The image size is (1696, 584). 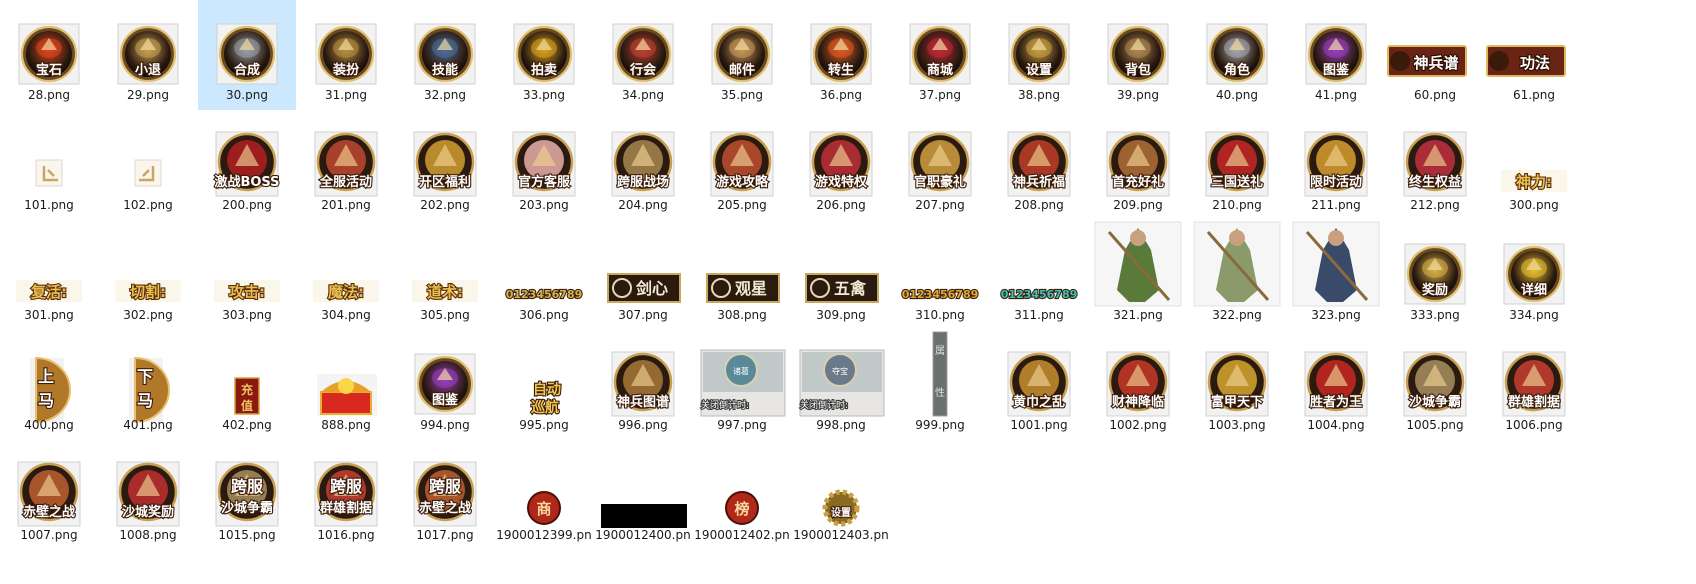 What do you see at coordinates (148, 264) in the screenshot?
I see `file-thumbnail: 切割:` at bounding box center [148, 264].